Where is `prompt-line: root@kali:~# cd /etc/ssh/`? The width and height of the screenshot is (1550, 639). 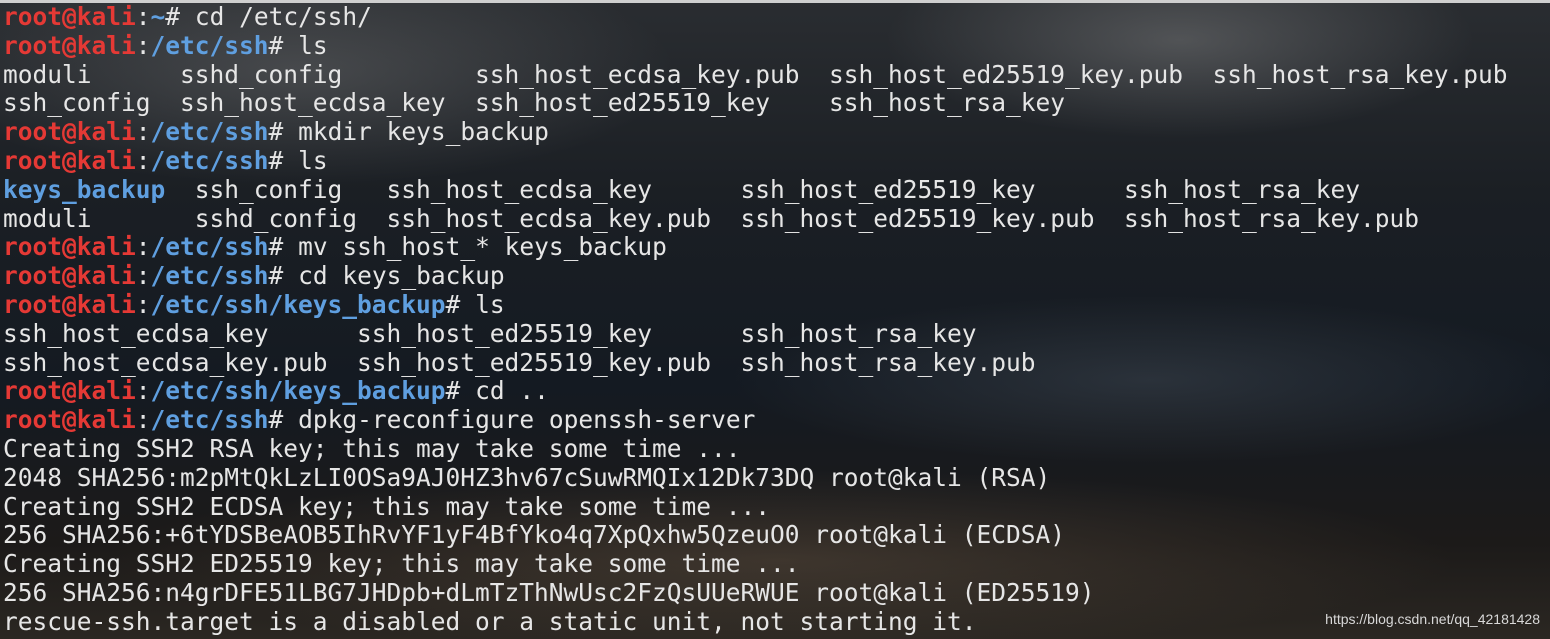 prompt-line: root@kali:~# cd /etc/ssh/ is located at coordinates (775, 17).